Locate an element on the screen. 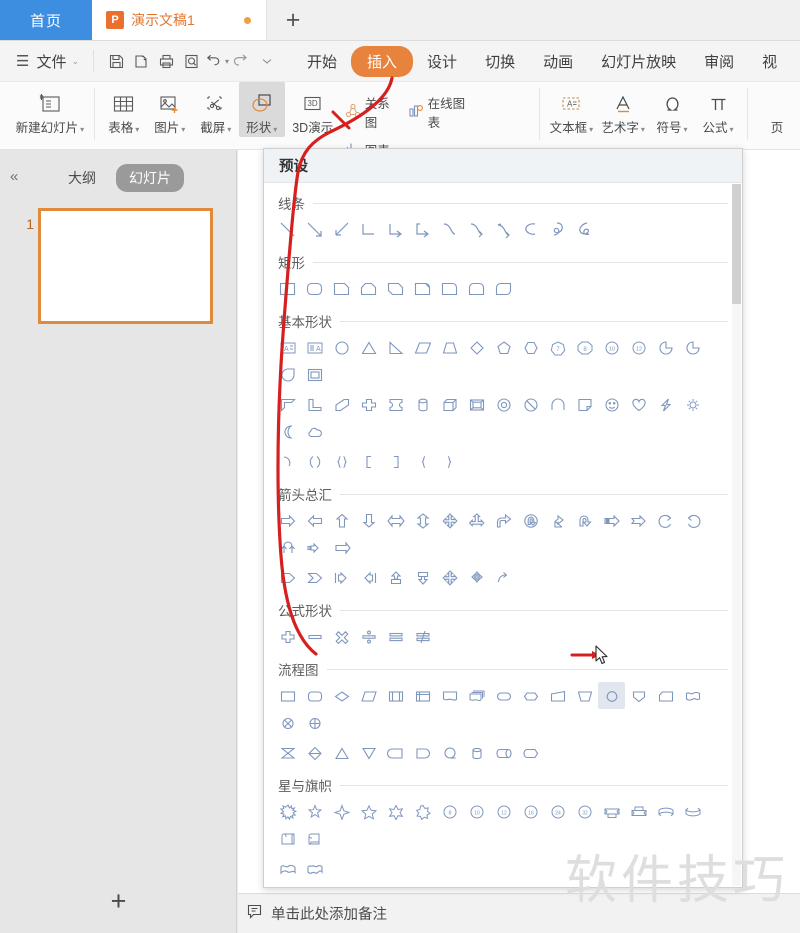 Image resolution: width=800 pixels, height=933 pixels. shape-line-double-arrow is located at coordinates (341, 229).